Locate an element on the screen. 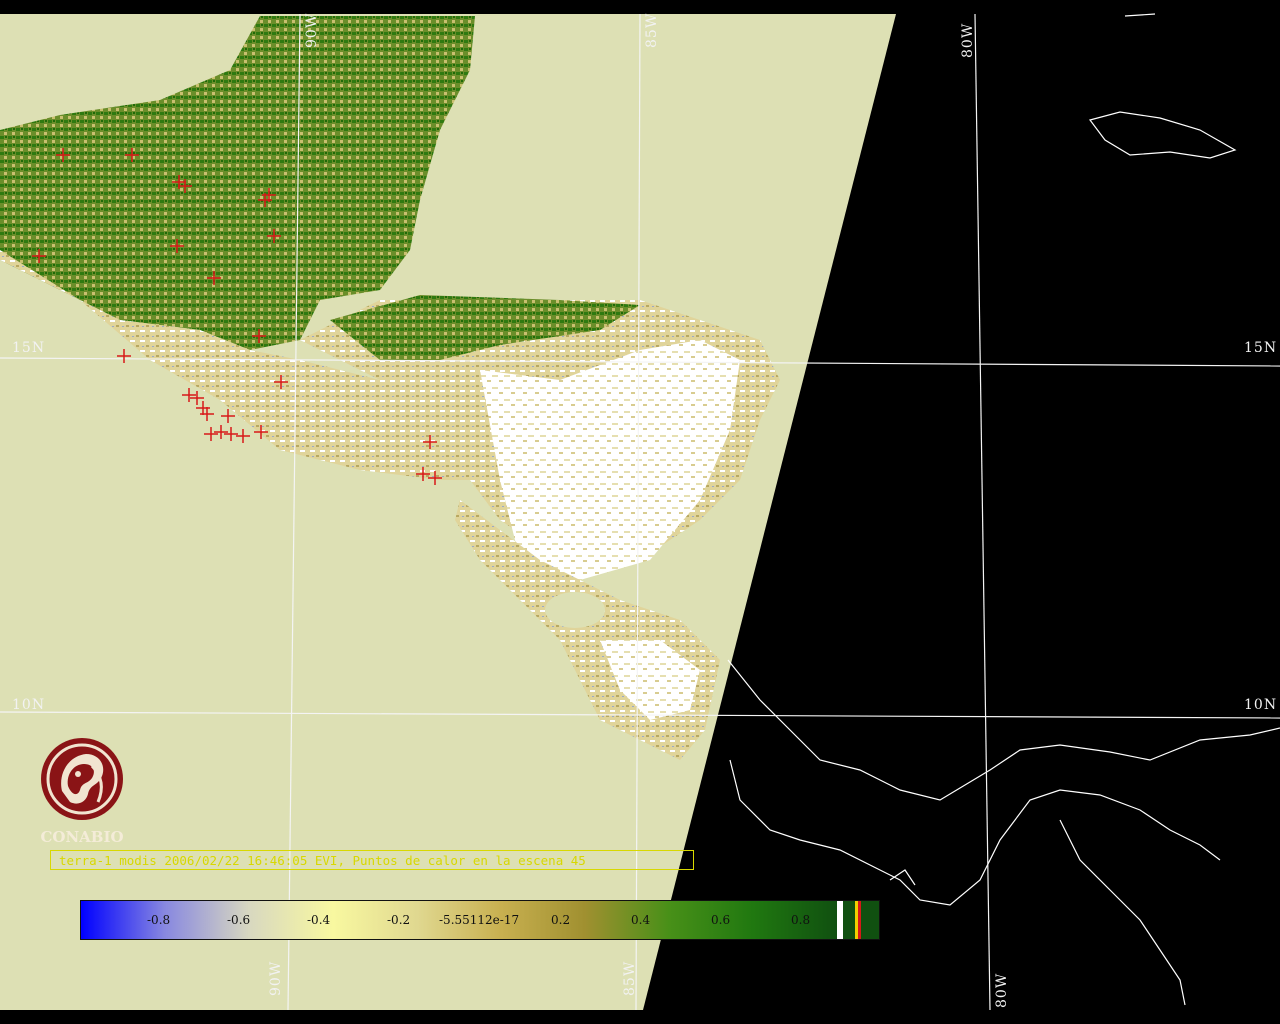 The image size is (1280, 1024). conabio-wordmark: CONABIO is located at coordinates (82, 837).